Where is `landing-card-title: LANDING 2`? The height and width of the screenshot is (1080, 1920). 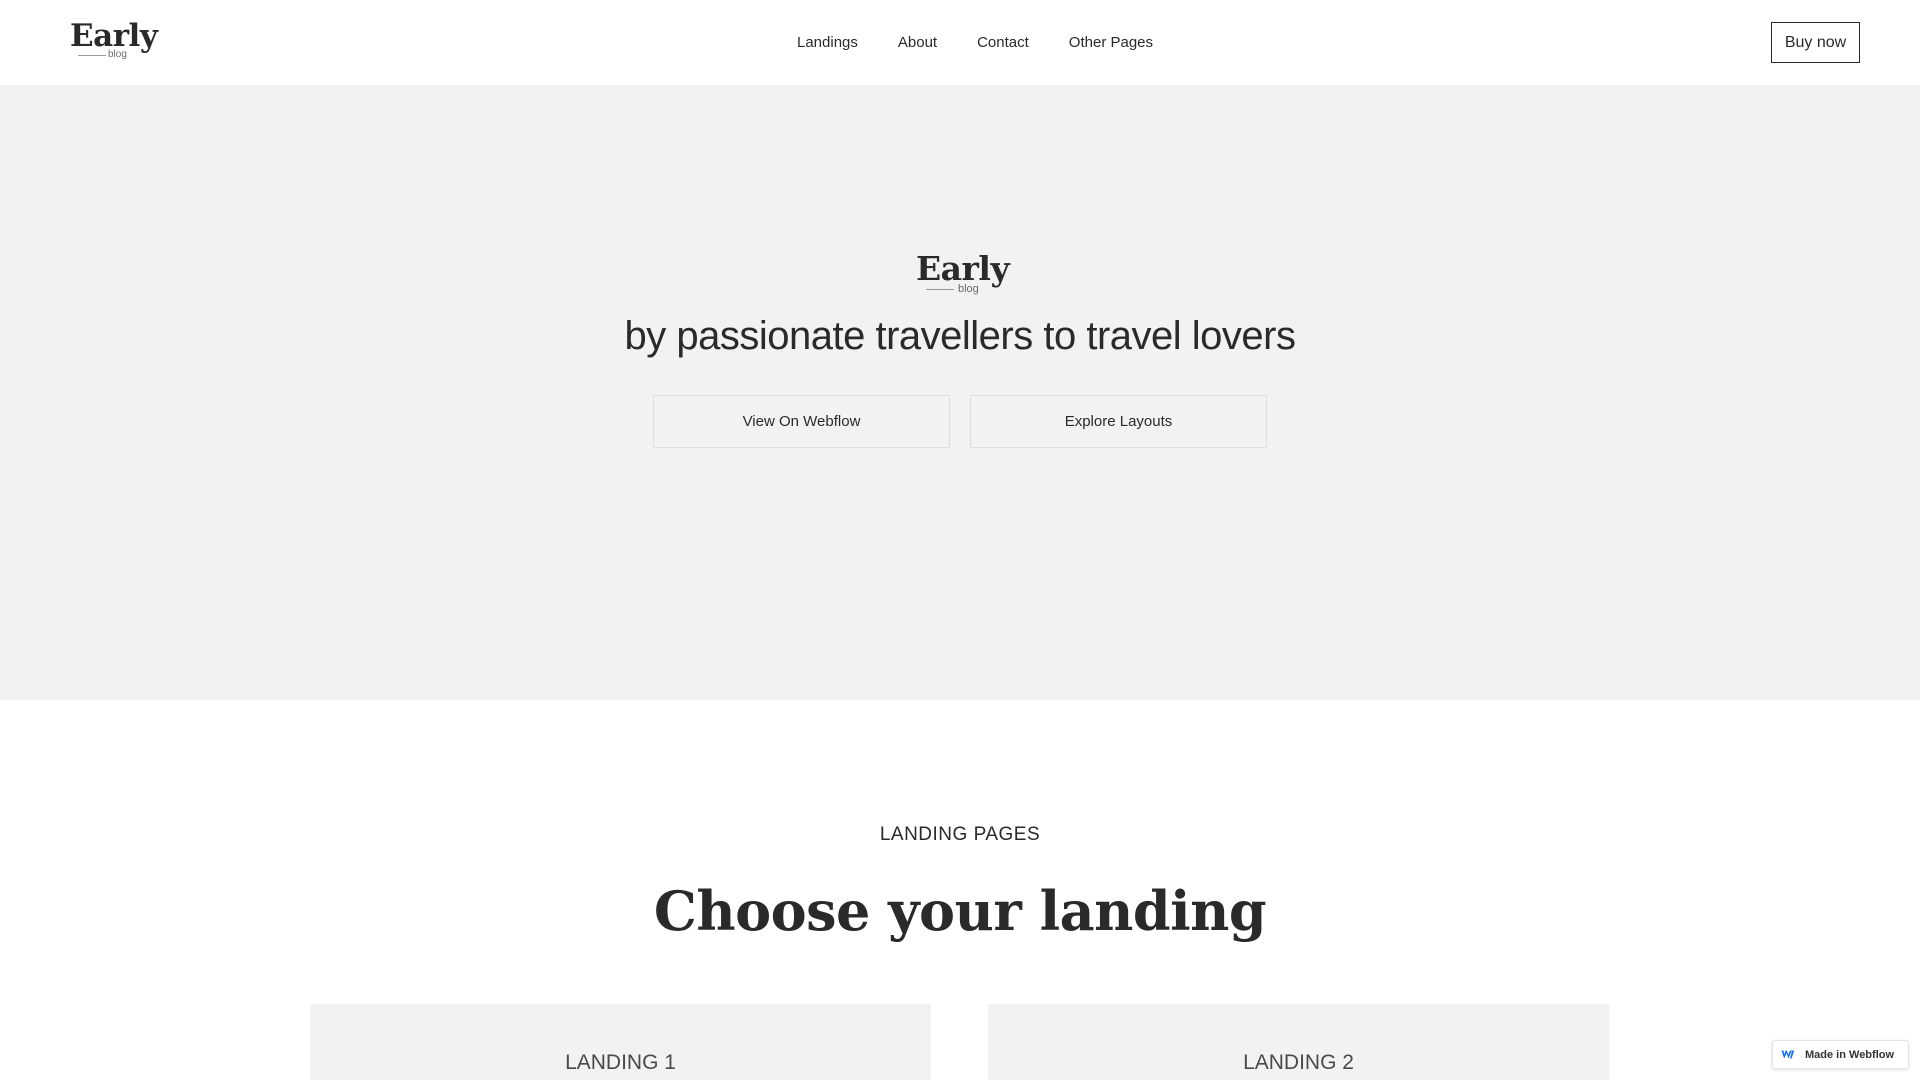 landing-card-title: LANDING 2 is located at coordinates (1298, 1062).